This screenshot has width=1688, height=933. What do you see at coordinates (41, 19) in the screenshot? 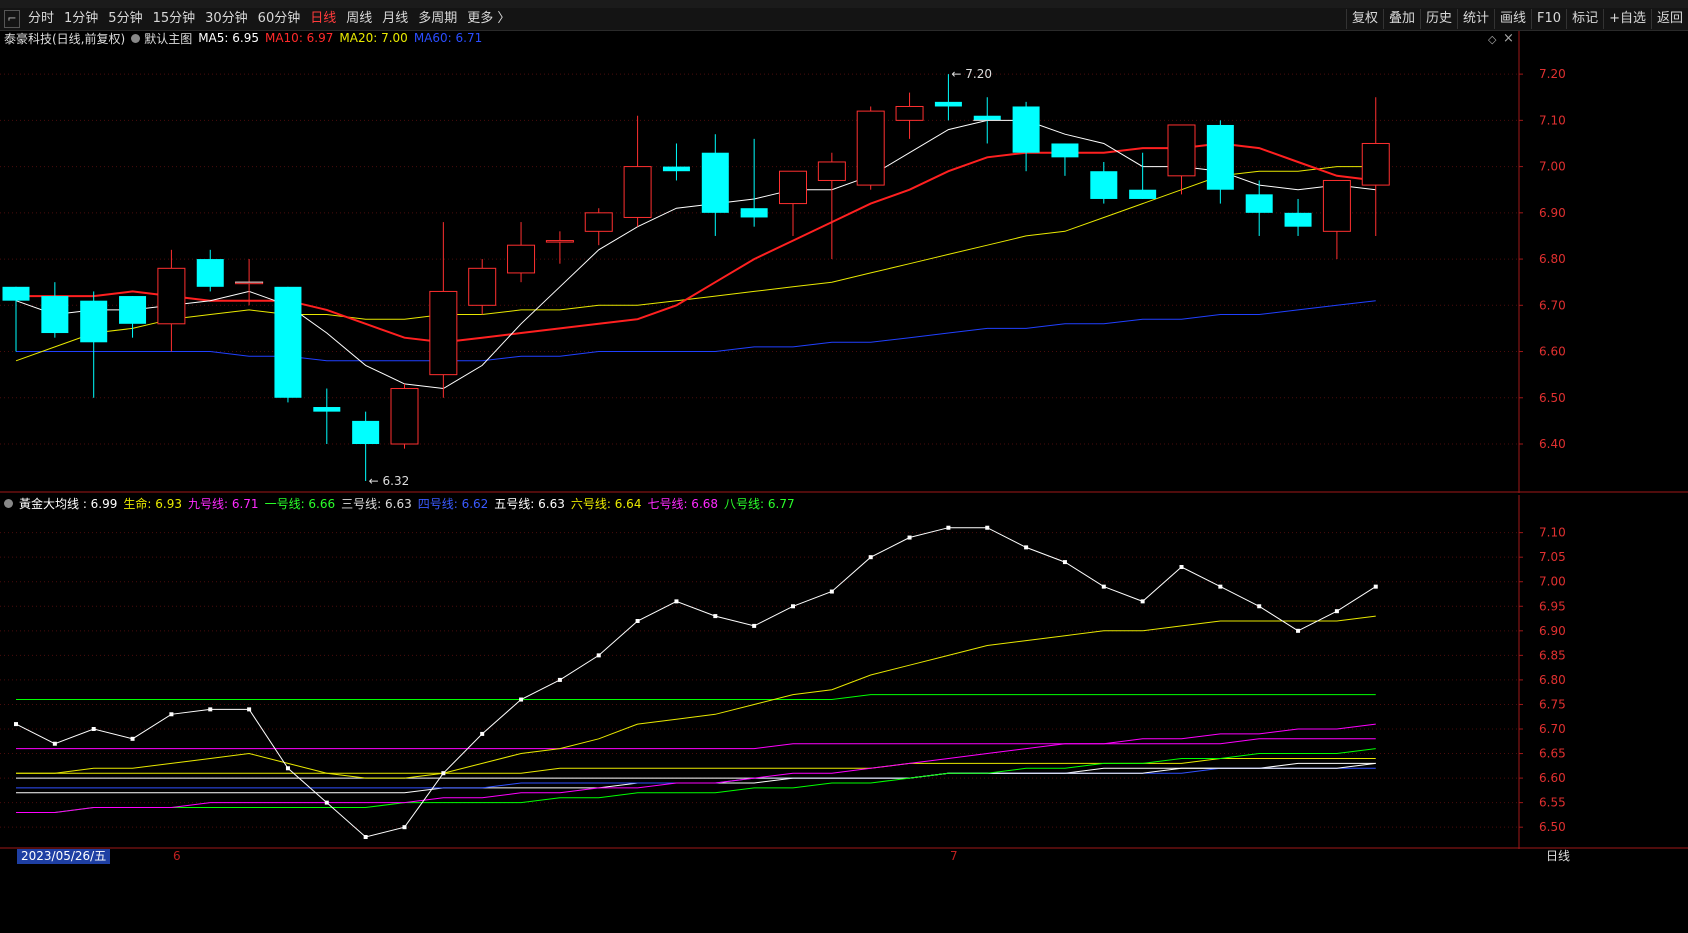
I see `period-tab-0: 分时` at bounding box center [41, 19].